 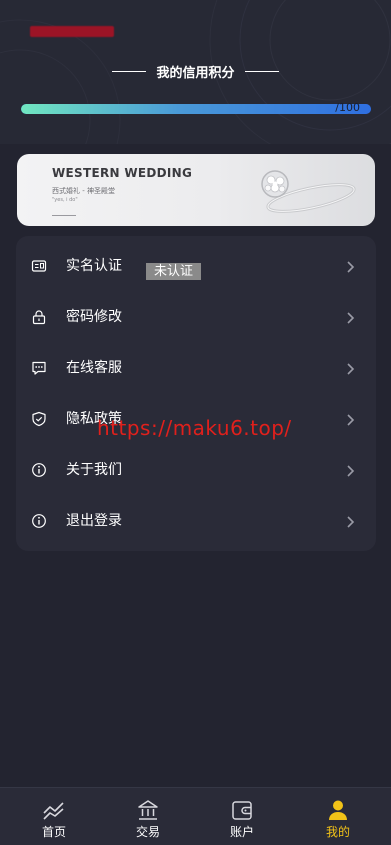 What do you see at coordinates (308, 191) in the screenshot?
I see `ring-image` at bounding box center [308, 191].